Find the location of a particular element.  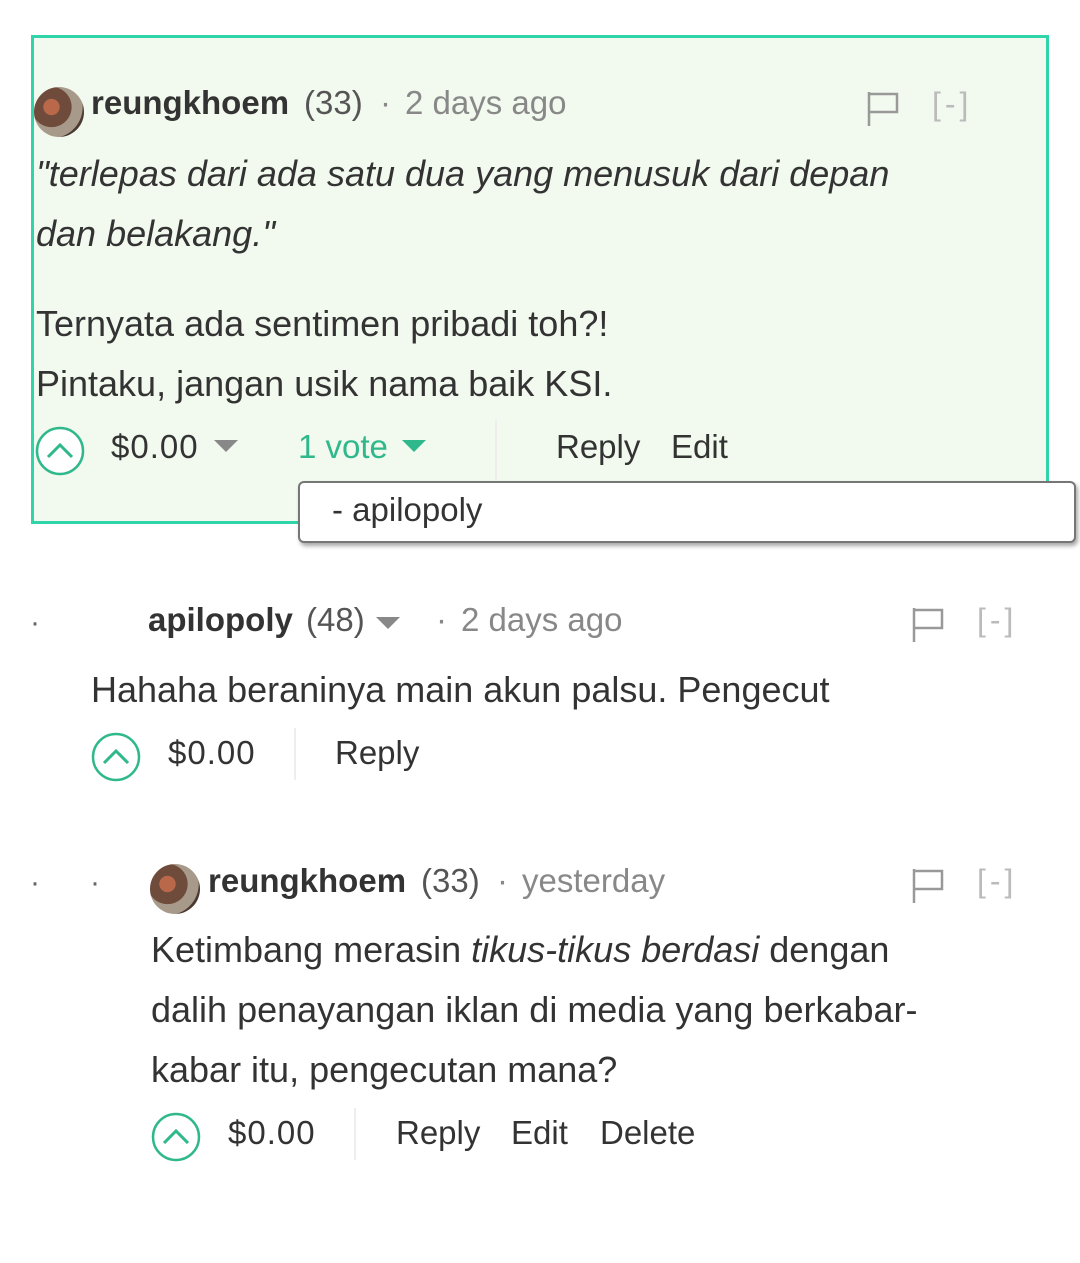

voter-item: - apilopoly is located at coordinates (407, 510).